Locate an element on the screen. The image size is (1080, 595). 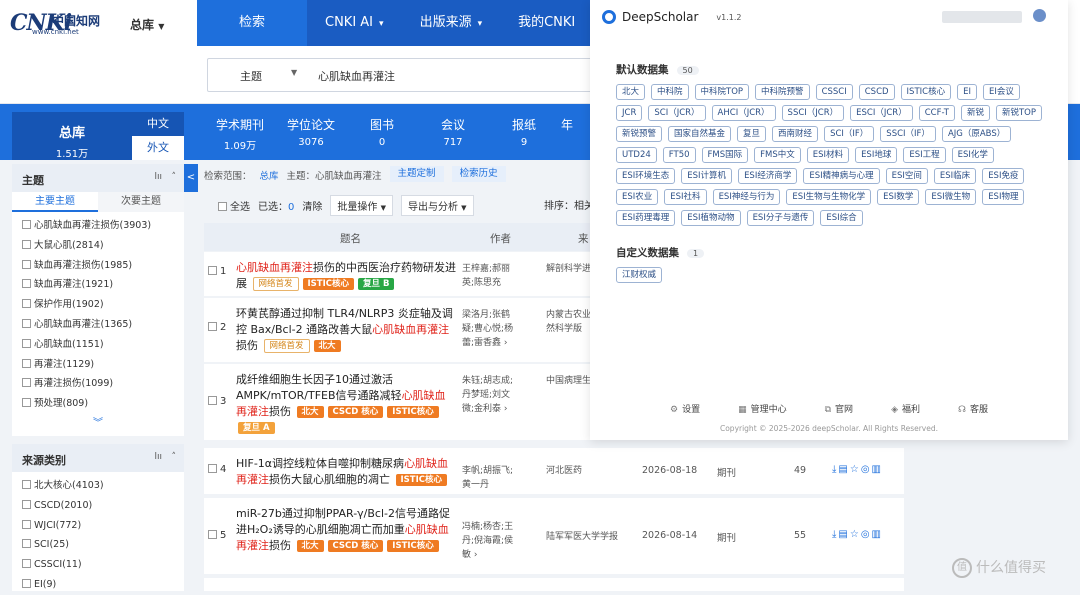
dataset-chip: ESI地球 is located at coordinates (876, 155).